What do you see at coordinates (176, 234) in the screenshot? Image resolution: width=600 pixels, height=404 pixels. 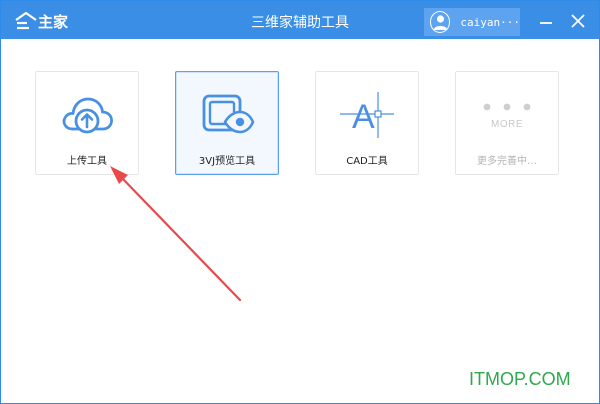 I see `annotation-arrow` at bounding box center [176, 234].